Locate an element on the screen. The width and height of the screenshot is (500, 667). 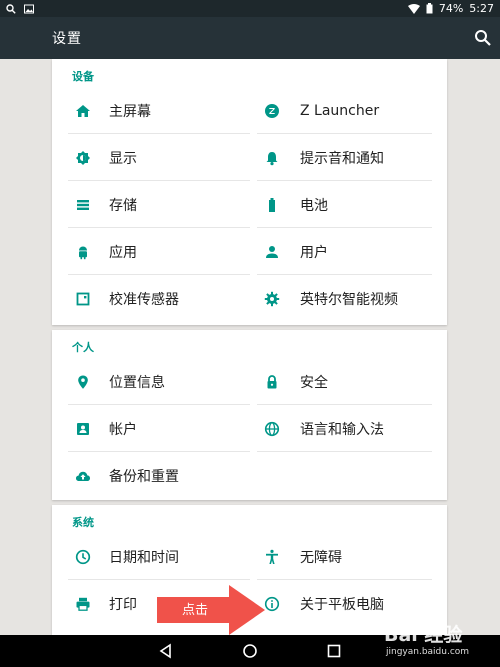
setting-label: 日期和时间 is located at coordinates (144, 557).